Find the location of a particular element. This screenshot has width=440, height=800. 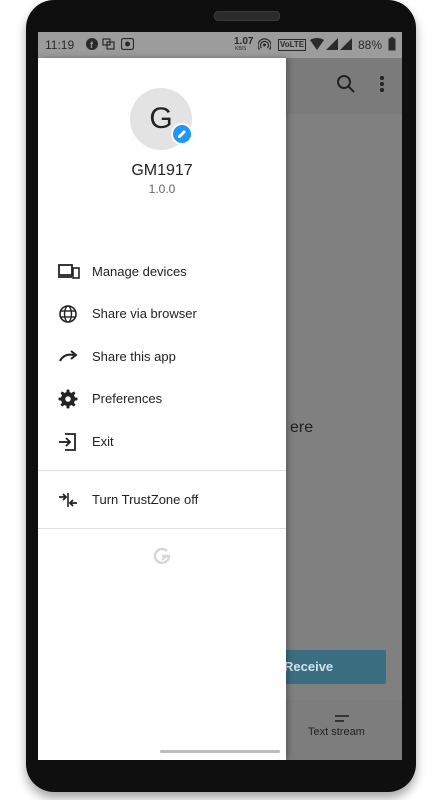

volte-badge: VoLTE is located at coordinates (292, 45).